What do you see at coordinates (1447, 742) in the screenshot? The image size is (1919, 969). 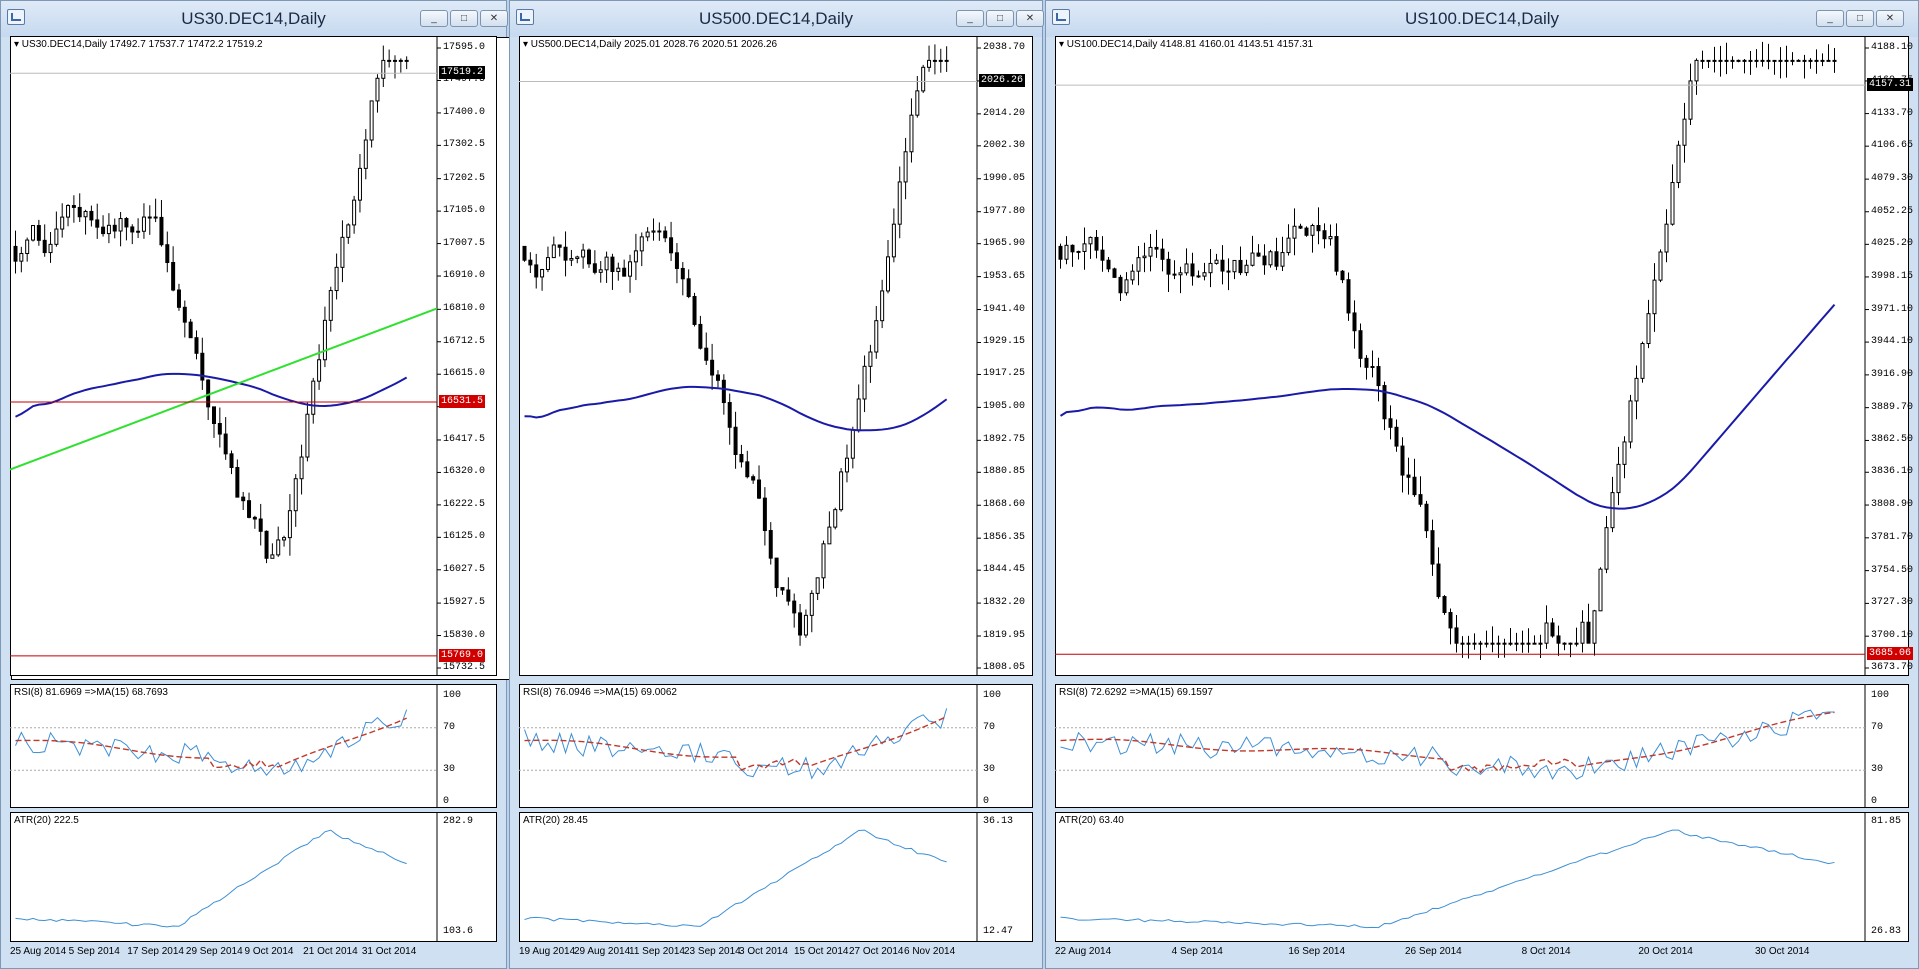 I see `rsi-ma-line` at bounding box center [1447, 742].